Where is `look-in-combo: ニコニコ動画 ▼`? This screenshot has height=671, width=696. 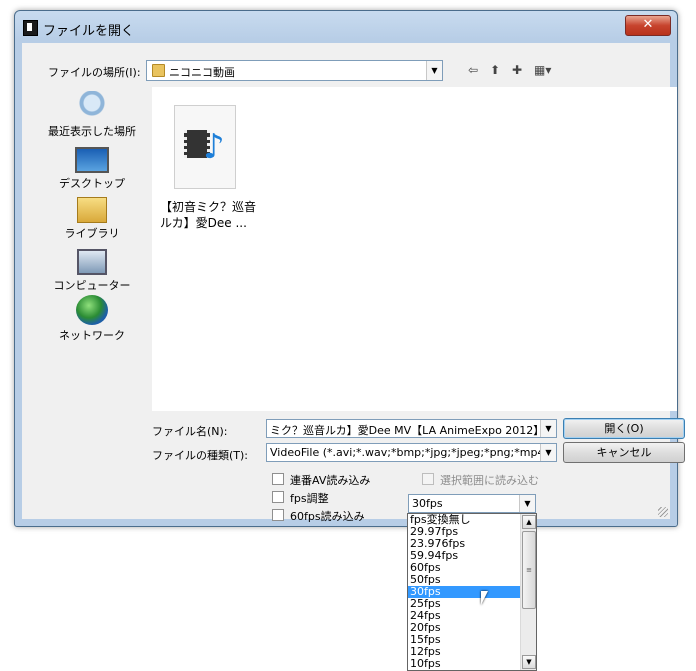
look-in-combo: ニコニコ動画 ▼ is located at coordinates (294, 70).